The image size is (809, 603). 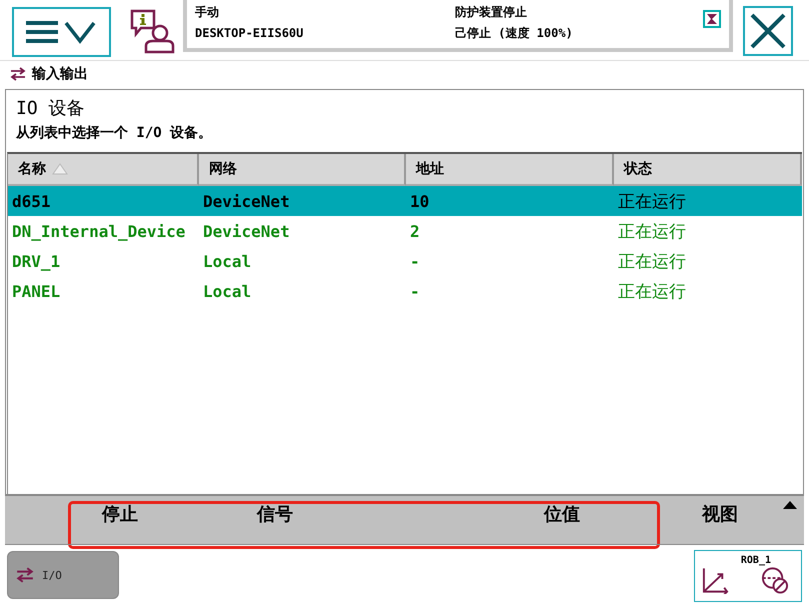 What do you see at coordinates (774, 580) in the screenshot?
I see `no-increment-icon` at bounding box center [774, 580].